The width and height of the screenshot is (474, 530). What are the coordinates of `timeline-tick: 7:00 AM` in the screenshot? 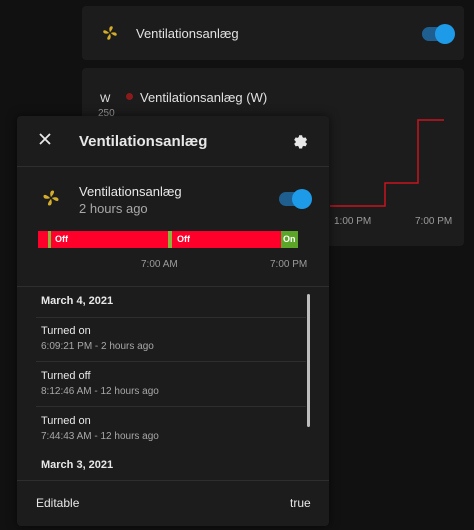 It's located at (159, 264).